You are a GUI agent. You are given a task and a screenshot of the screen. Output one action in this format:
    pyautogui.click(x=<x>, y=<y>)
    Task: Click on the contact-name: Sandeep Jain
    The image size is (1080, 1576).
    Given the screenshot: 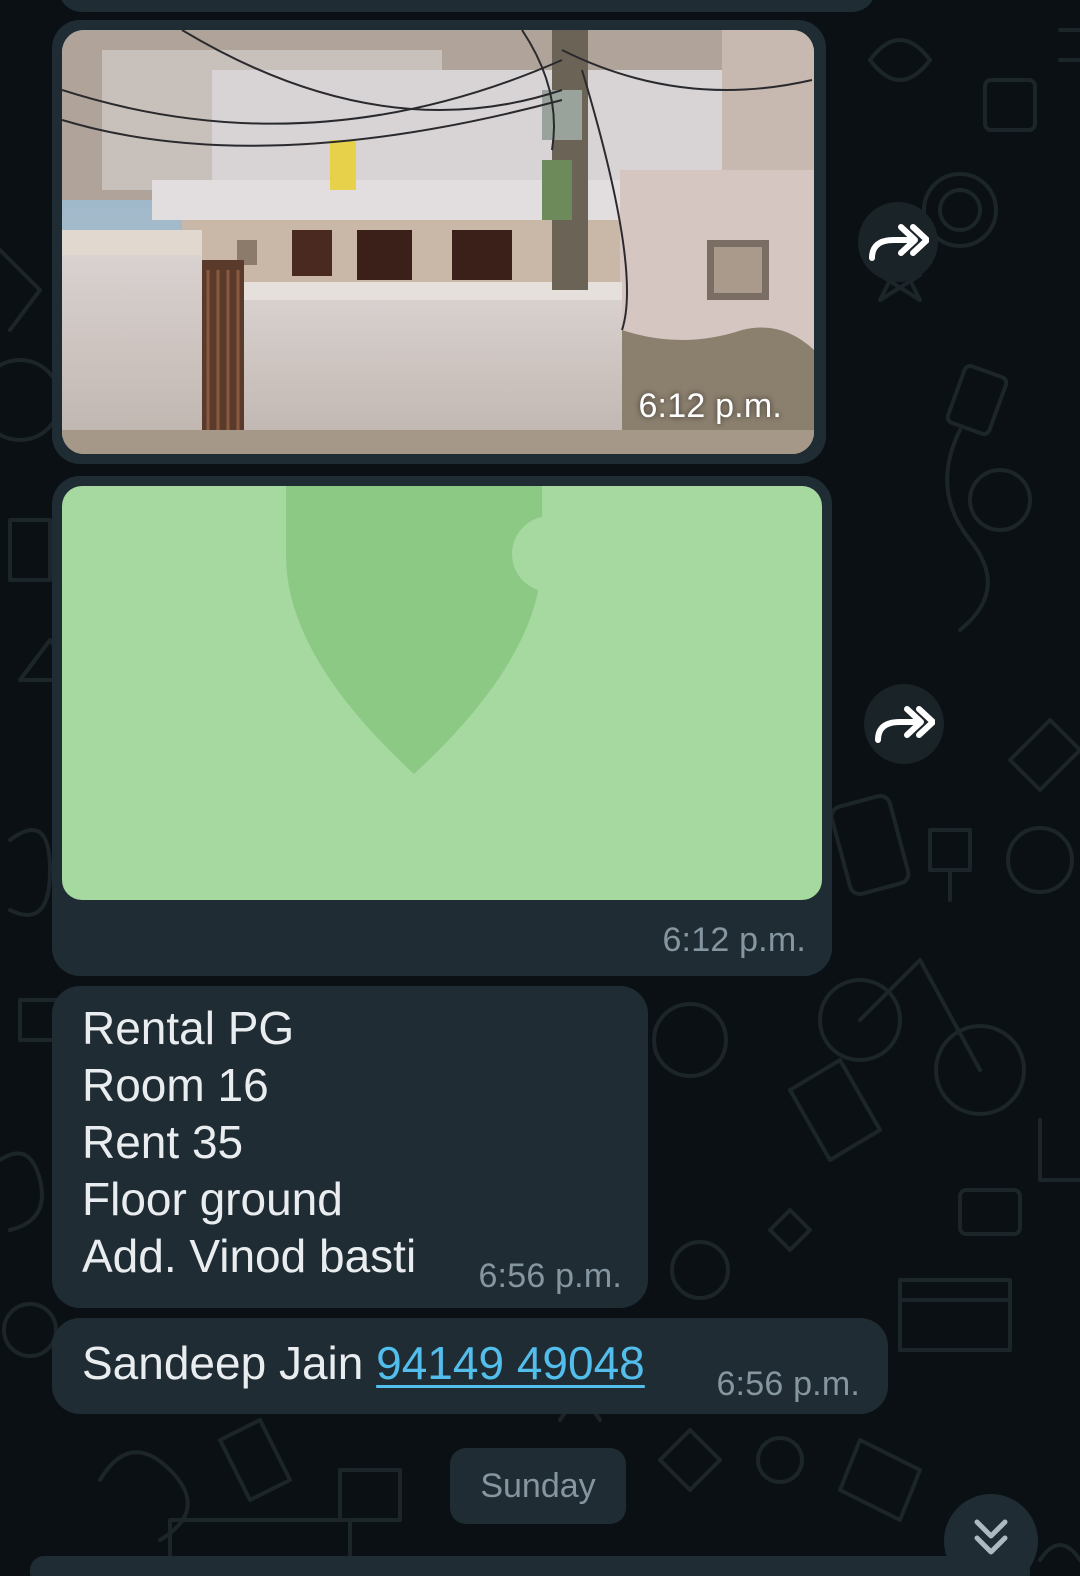 What is the action you would take?
    pyautogui.click(x=223, y=1363)
    